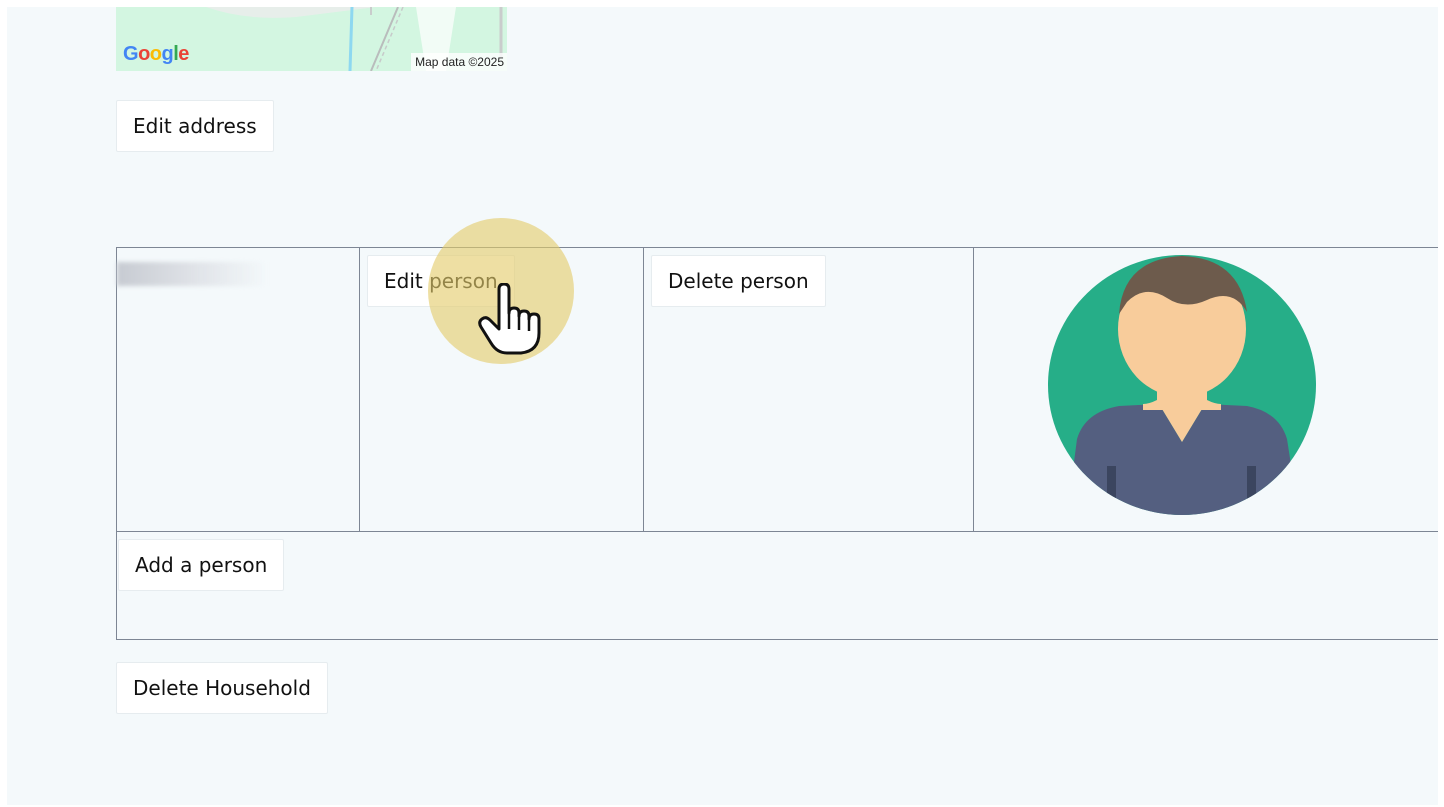  I want to click on edit-person-button: Edit person, so click(441, 281).